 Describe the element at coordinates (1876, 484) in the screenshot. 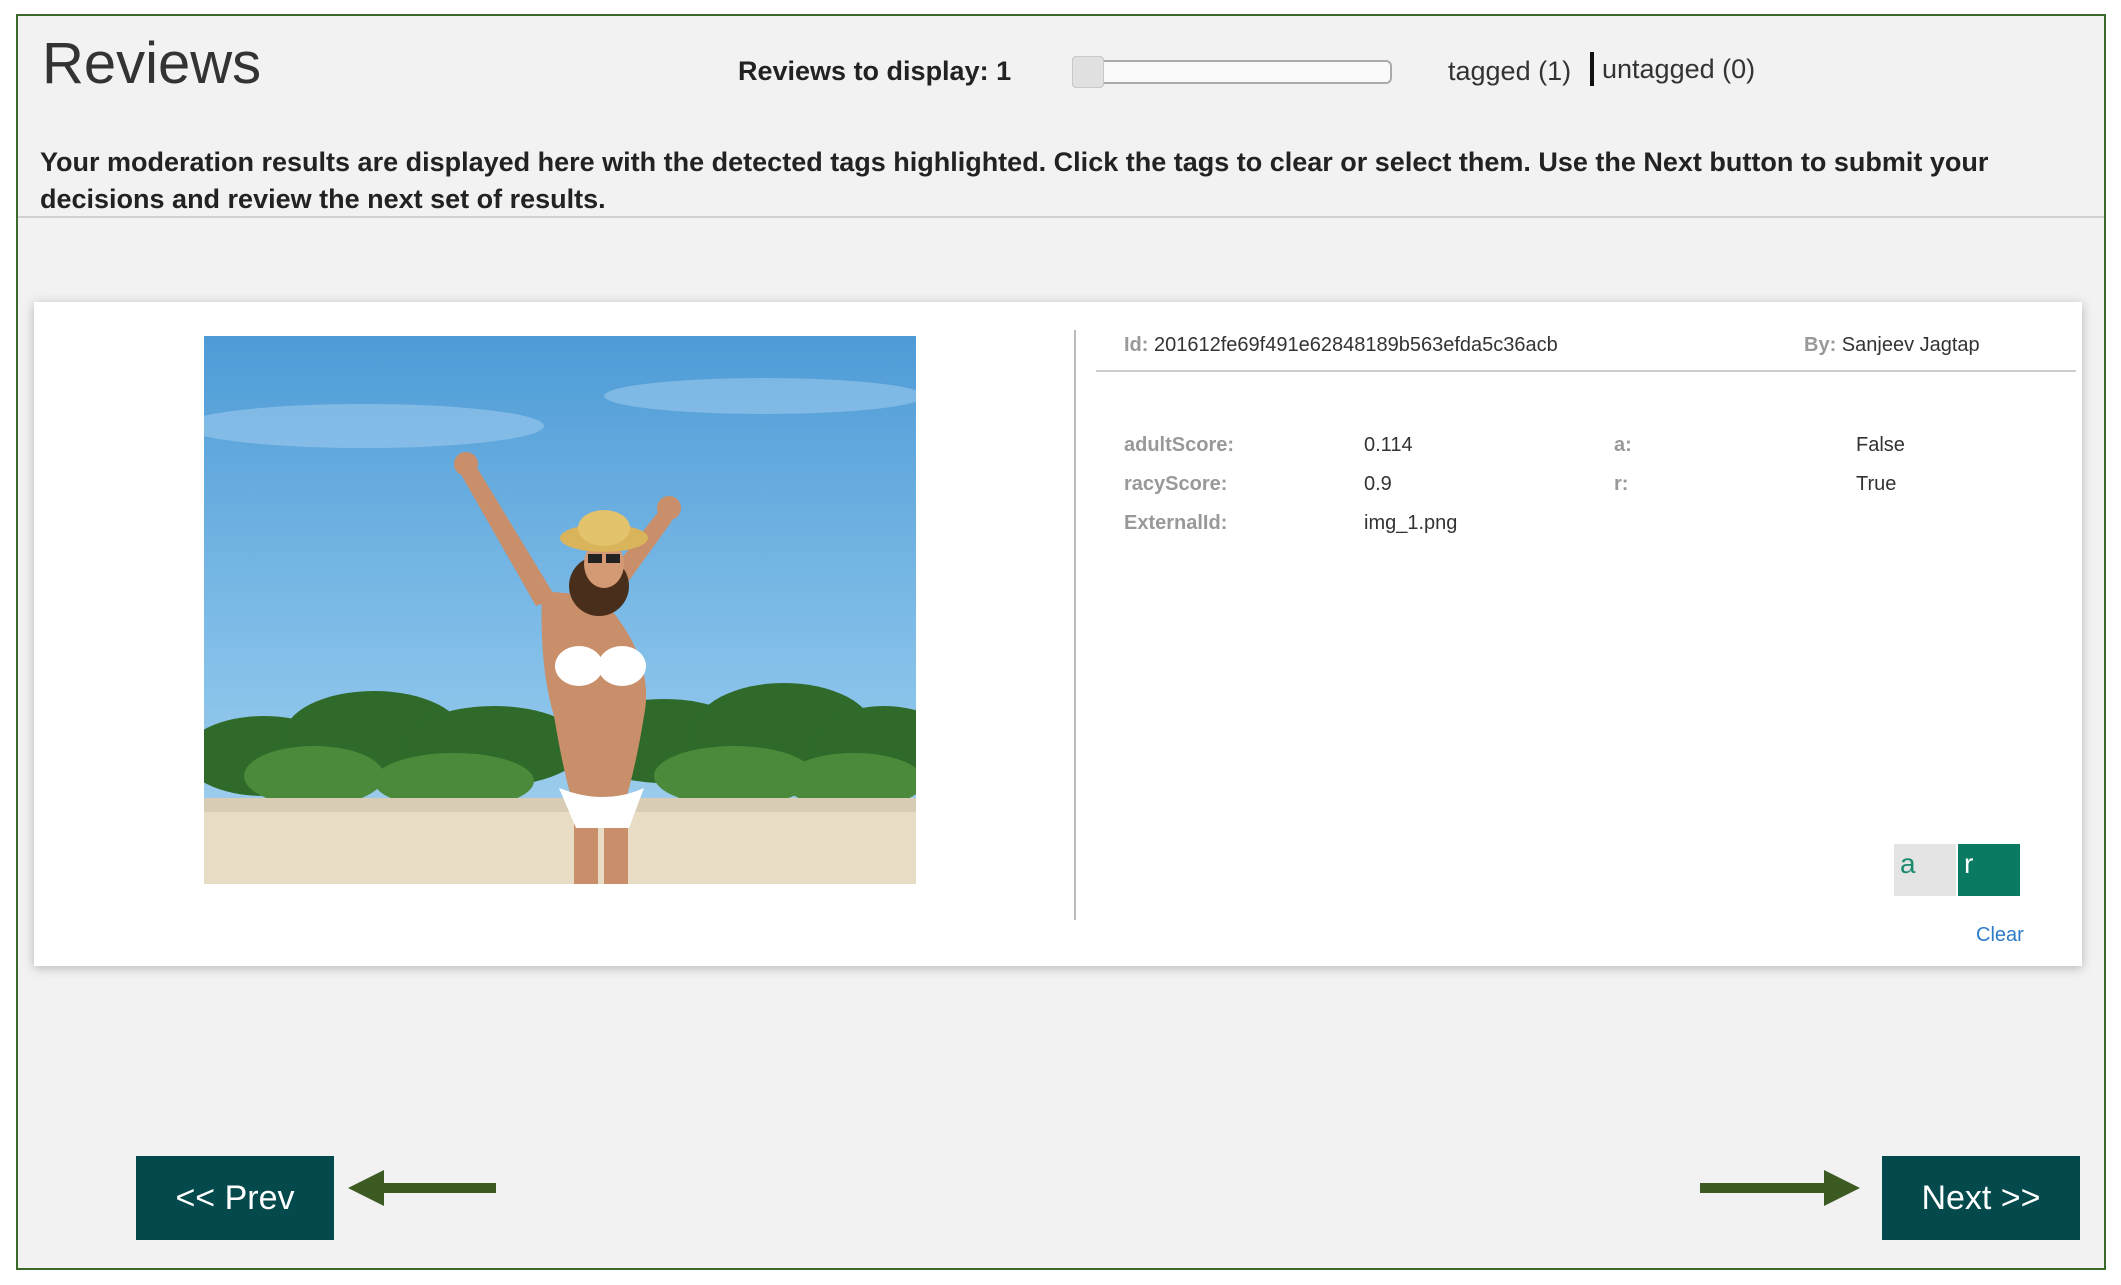

I see `tag-value: True` at that location.